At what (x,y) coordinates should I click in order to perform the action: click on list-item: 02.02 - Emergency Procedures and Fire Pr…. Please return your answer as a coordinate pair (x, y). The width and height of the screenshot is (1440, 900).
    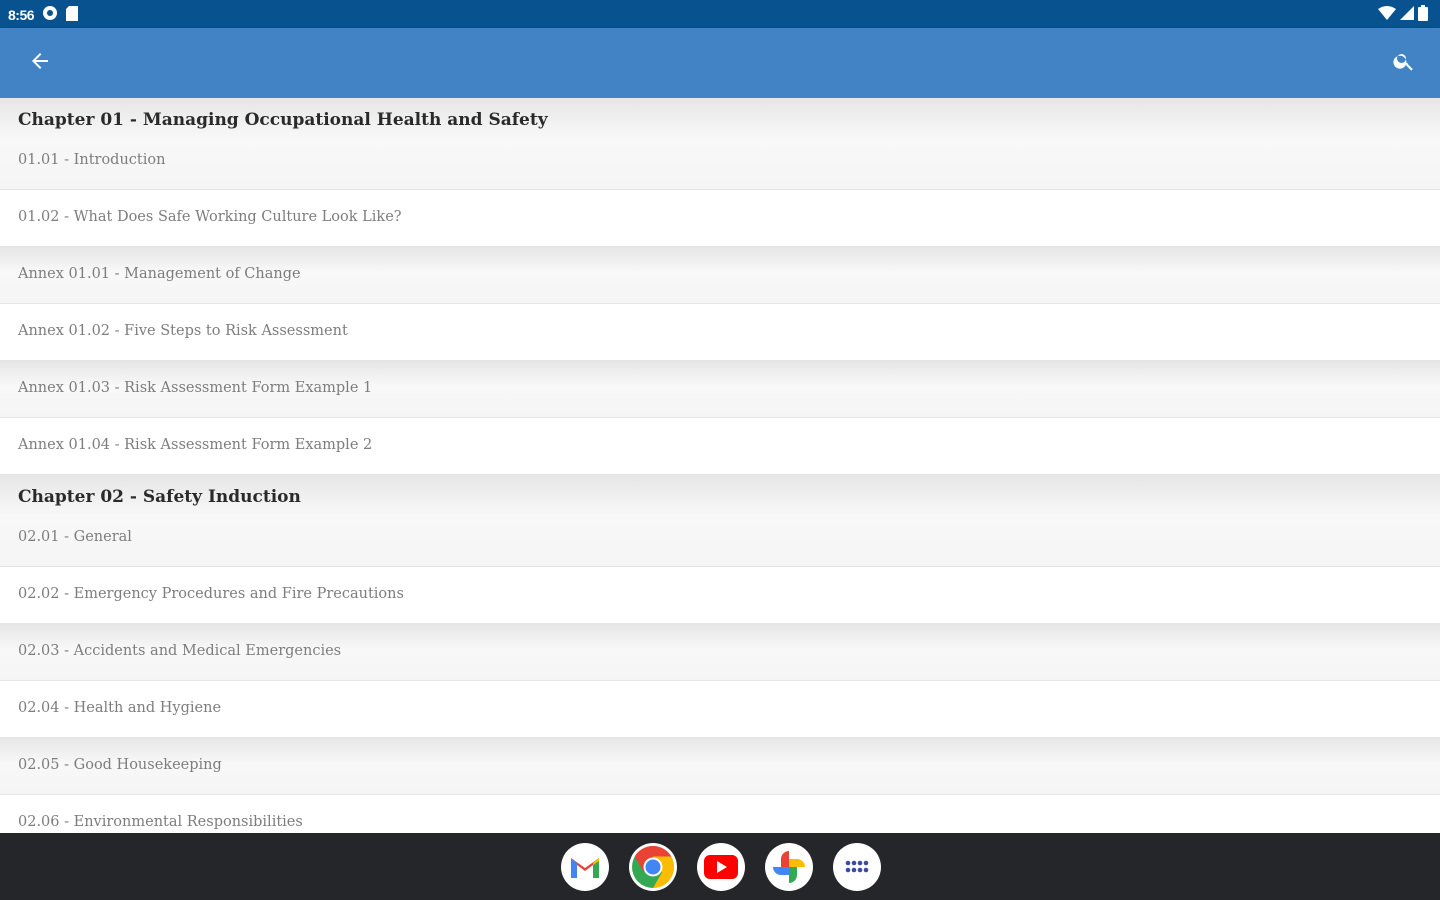
    Looking at the image, I should click on (720, 595).